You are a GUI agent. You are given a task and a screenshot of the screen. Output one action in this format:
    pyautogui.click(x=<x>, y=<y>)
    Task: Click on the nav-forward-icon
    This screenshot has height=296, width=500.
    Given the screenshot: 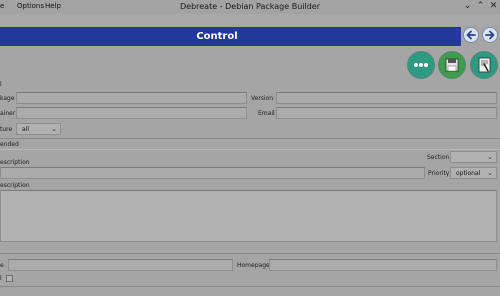 What is the action you would take?
    pyautogui.click(x=490, y=35)
    